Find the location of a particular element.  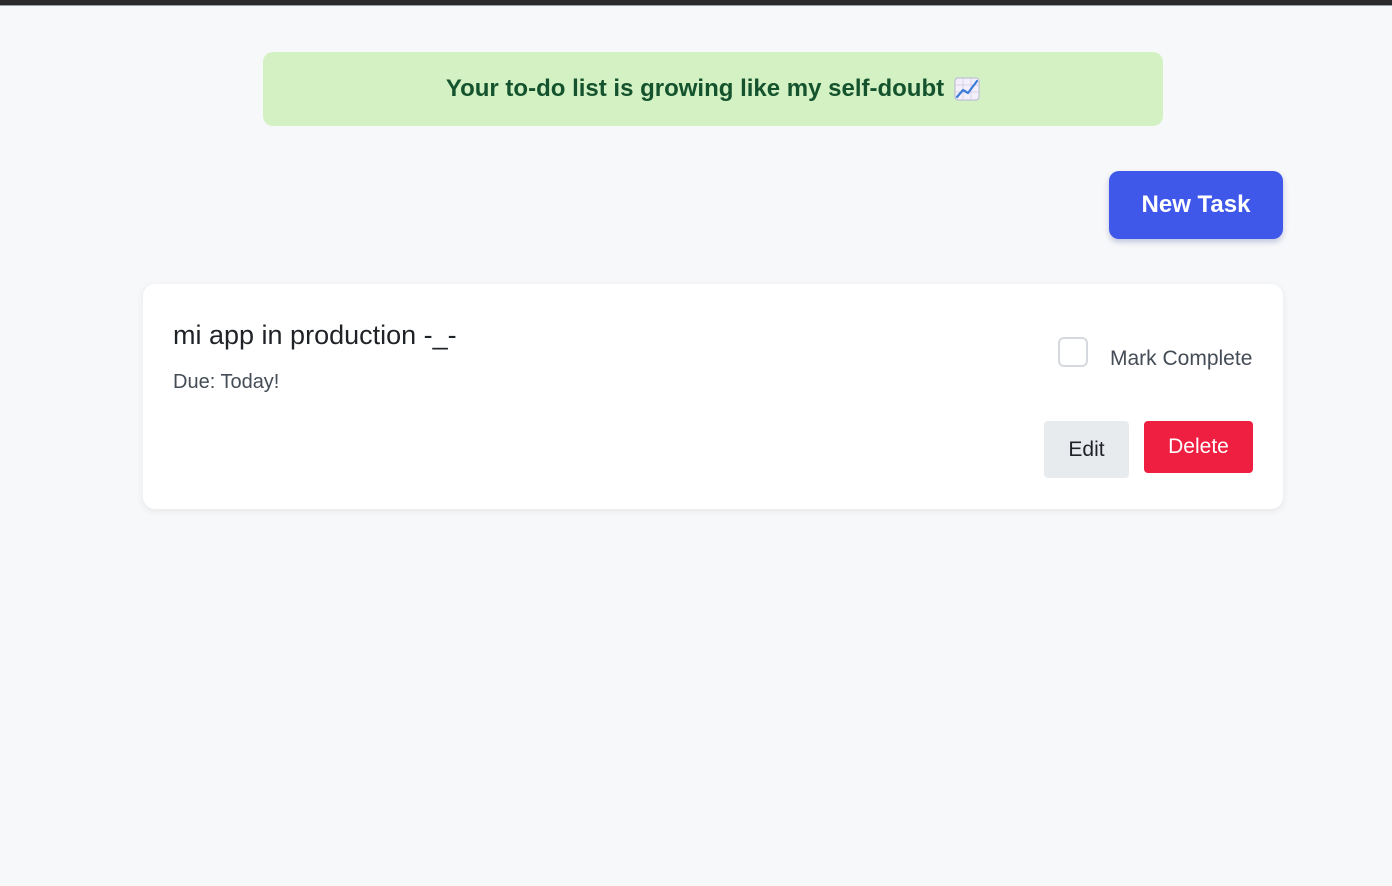

new-task-button: New Task is located at coordinates (1196, 205).